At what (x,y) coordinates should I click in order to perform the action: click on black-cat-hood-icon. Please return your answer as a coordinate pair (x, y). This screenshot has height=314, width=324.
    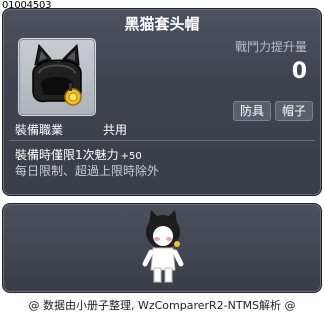
    Looking at the image, I should click on (57, 74).